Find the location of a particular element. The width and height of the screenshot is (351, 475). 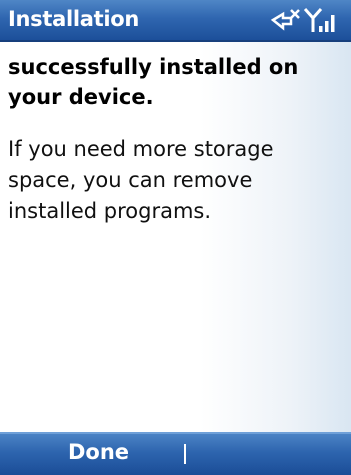

window-title: Installation is located at coordinates (74, 19).